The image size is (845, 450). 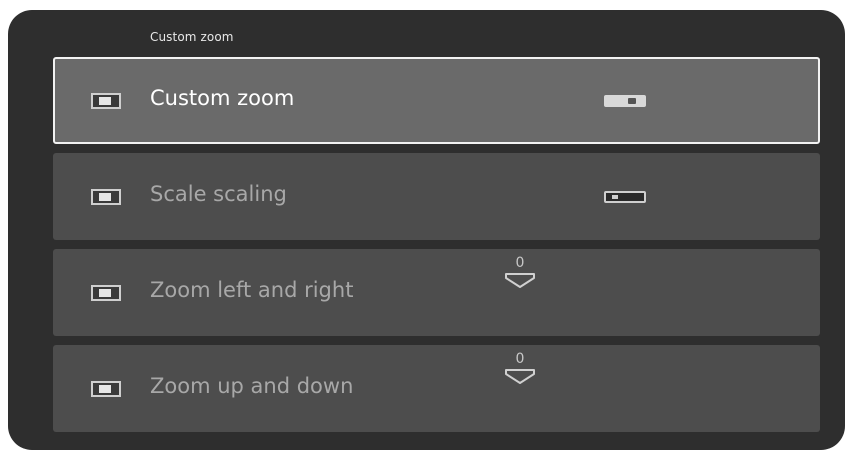 I want to click on menu-item-label: Custom zoom, so click(x=222, y=98).